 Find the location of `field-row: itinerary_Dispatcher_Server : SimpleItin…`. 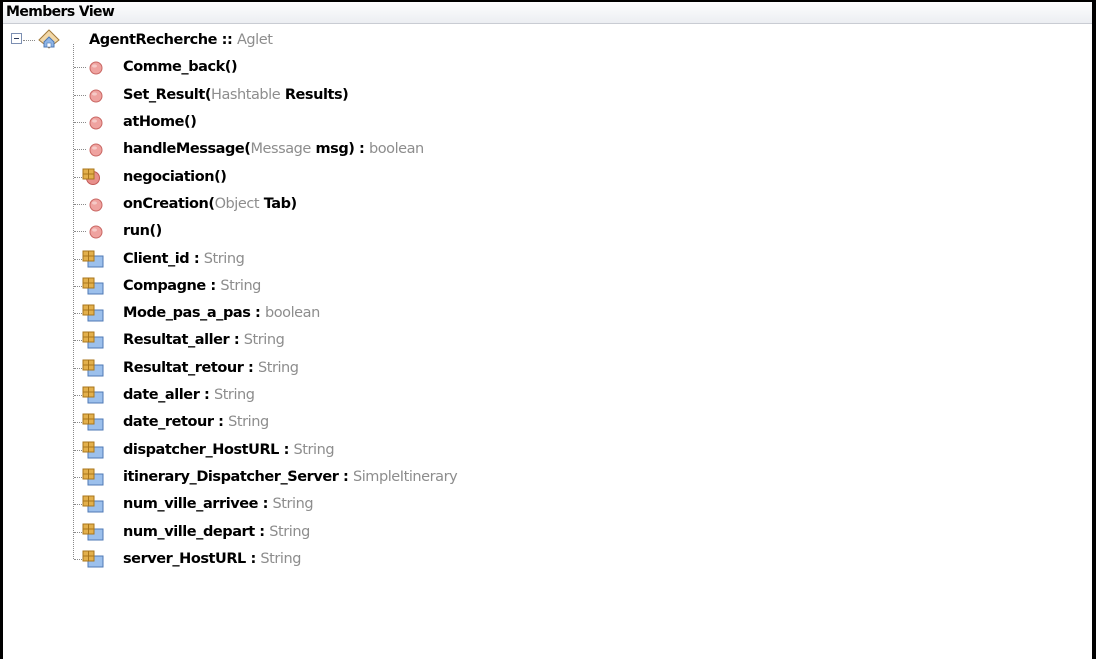

field-row: itinerary_Dispatcher_Server : SimpleItin… is located at coordinates (543, 477).